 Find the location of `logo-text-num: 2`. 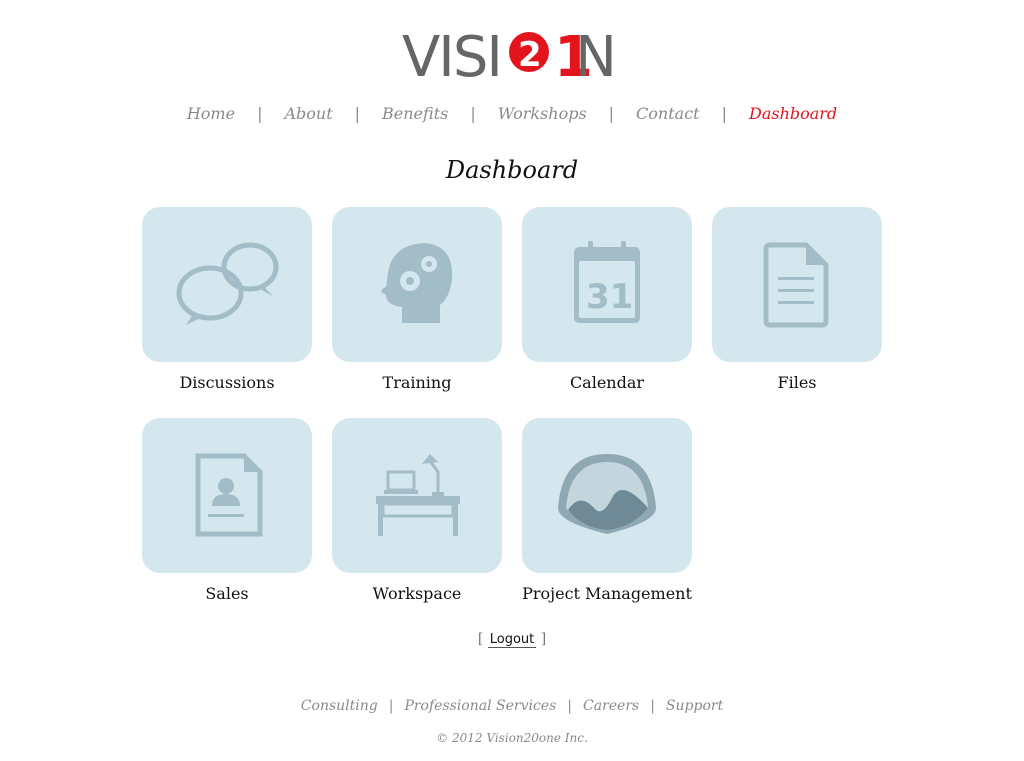

logo-text-num: 2 is located at coordinates (530, 55).